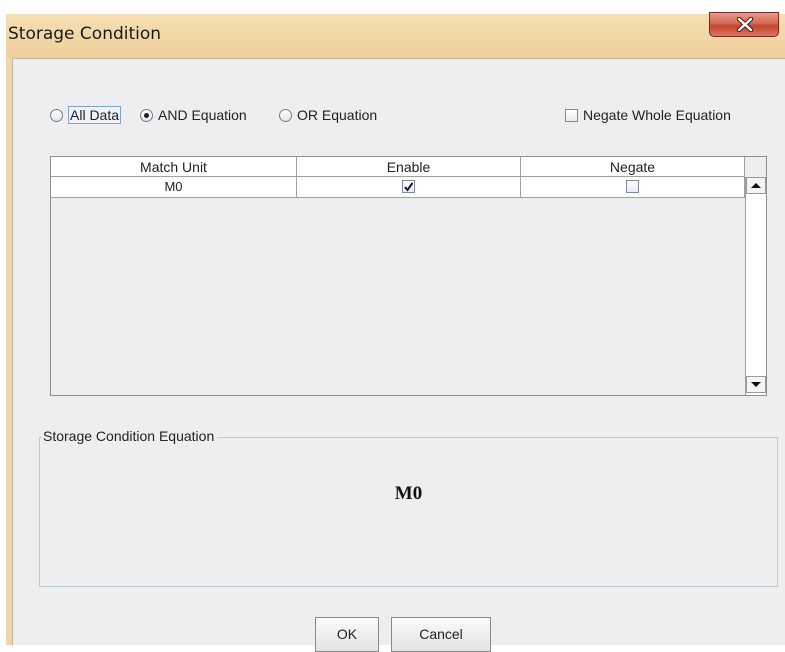  I want to click on enable-cell, so click(409, 187).